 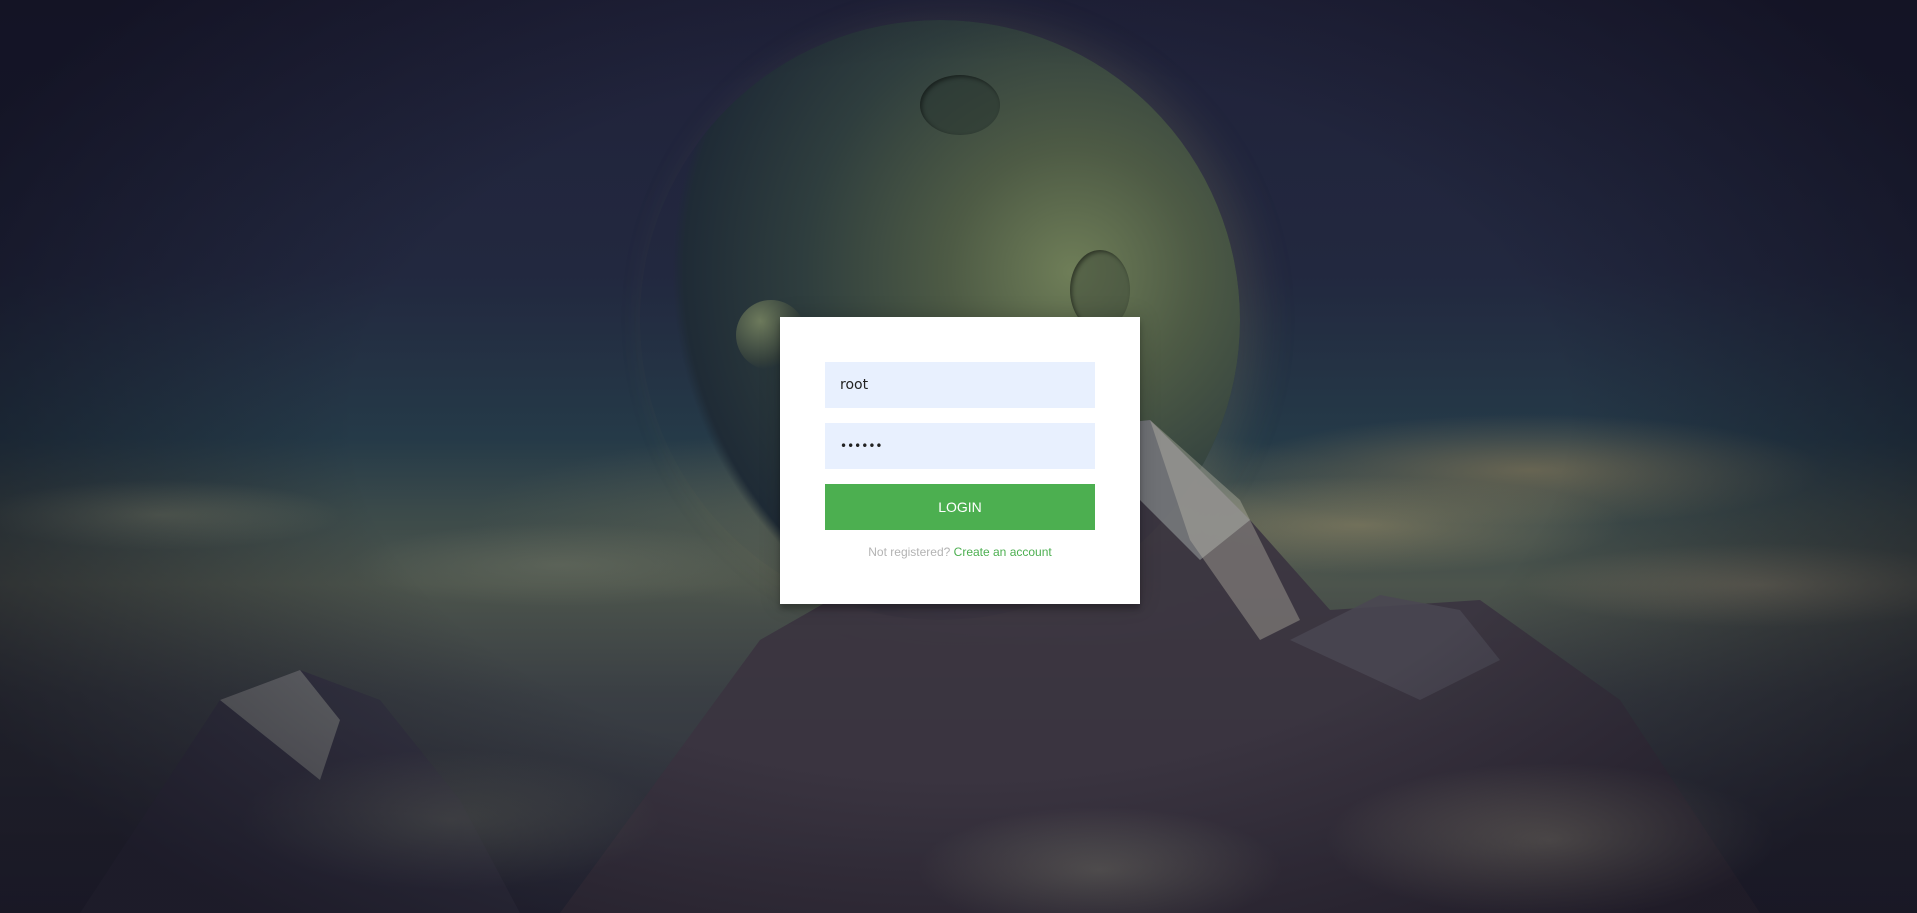 I want to click on password-value: ••••••, so click(x=861, y=446).